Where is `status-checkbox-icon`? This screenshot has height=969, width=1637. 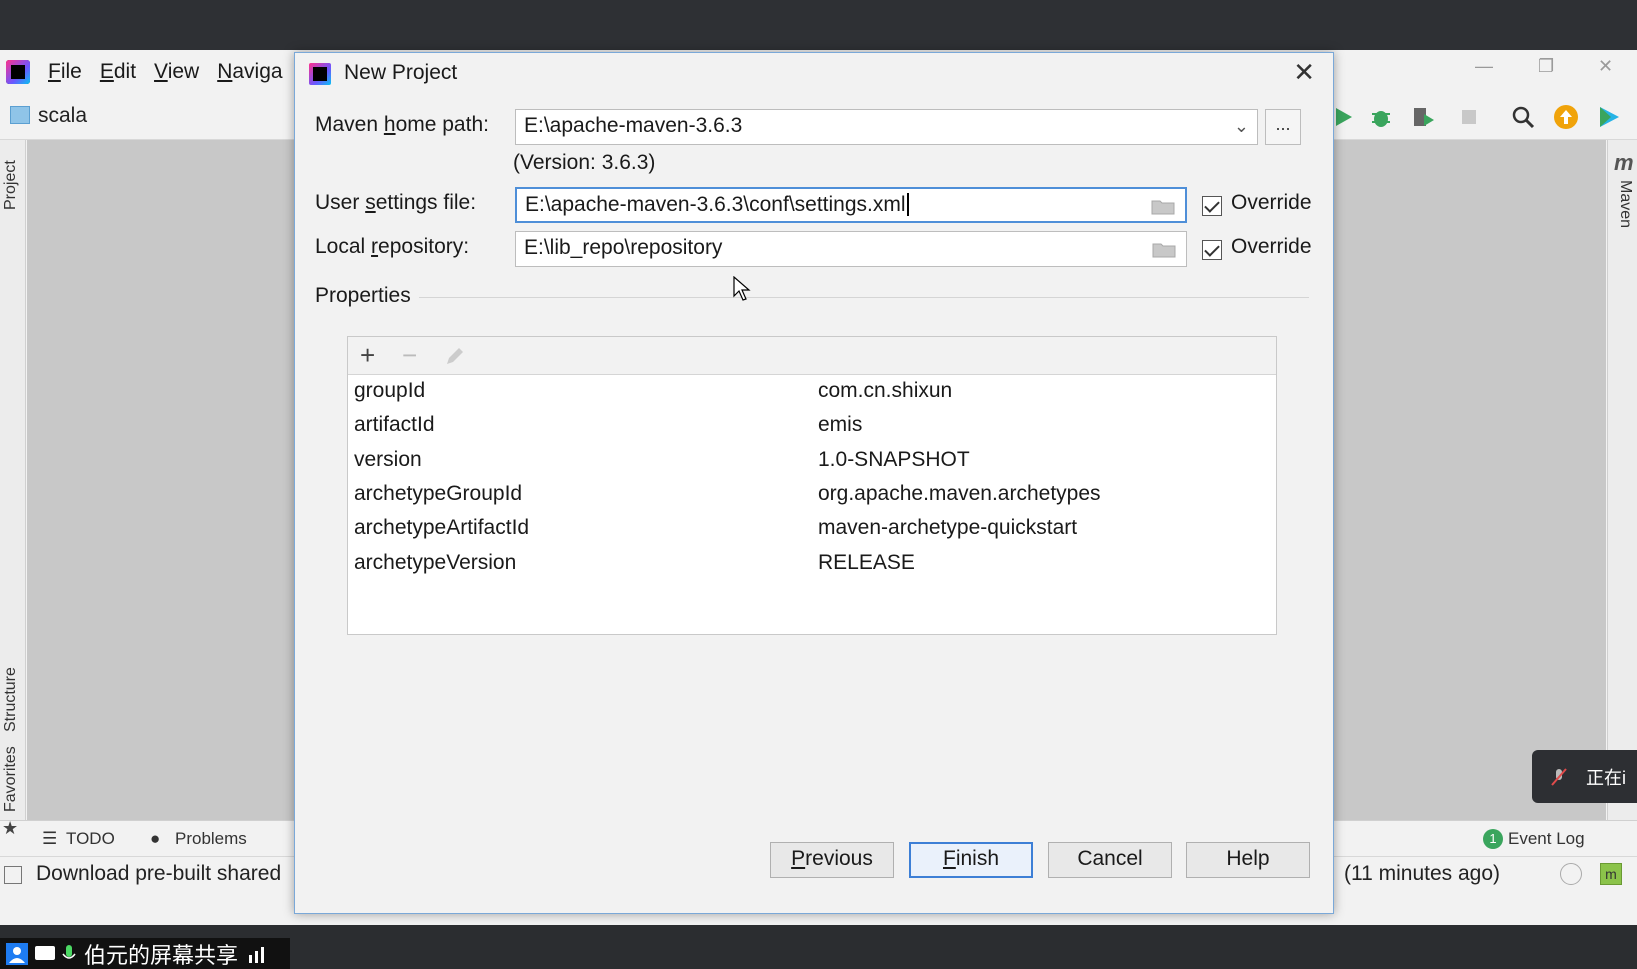 status-checkbox-icon is located at coordinates (13, 875).